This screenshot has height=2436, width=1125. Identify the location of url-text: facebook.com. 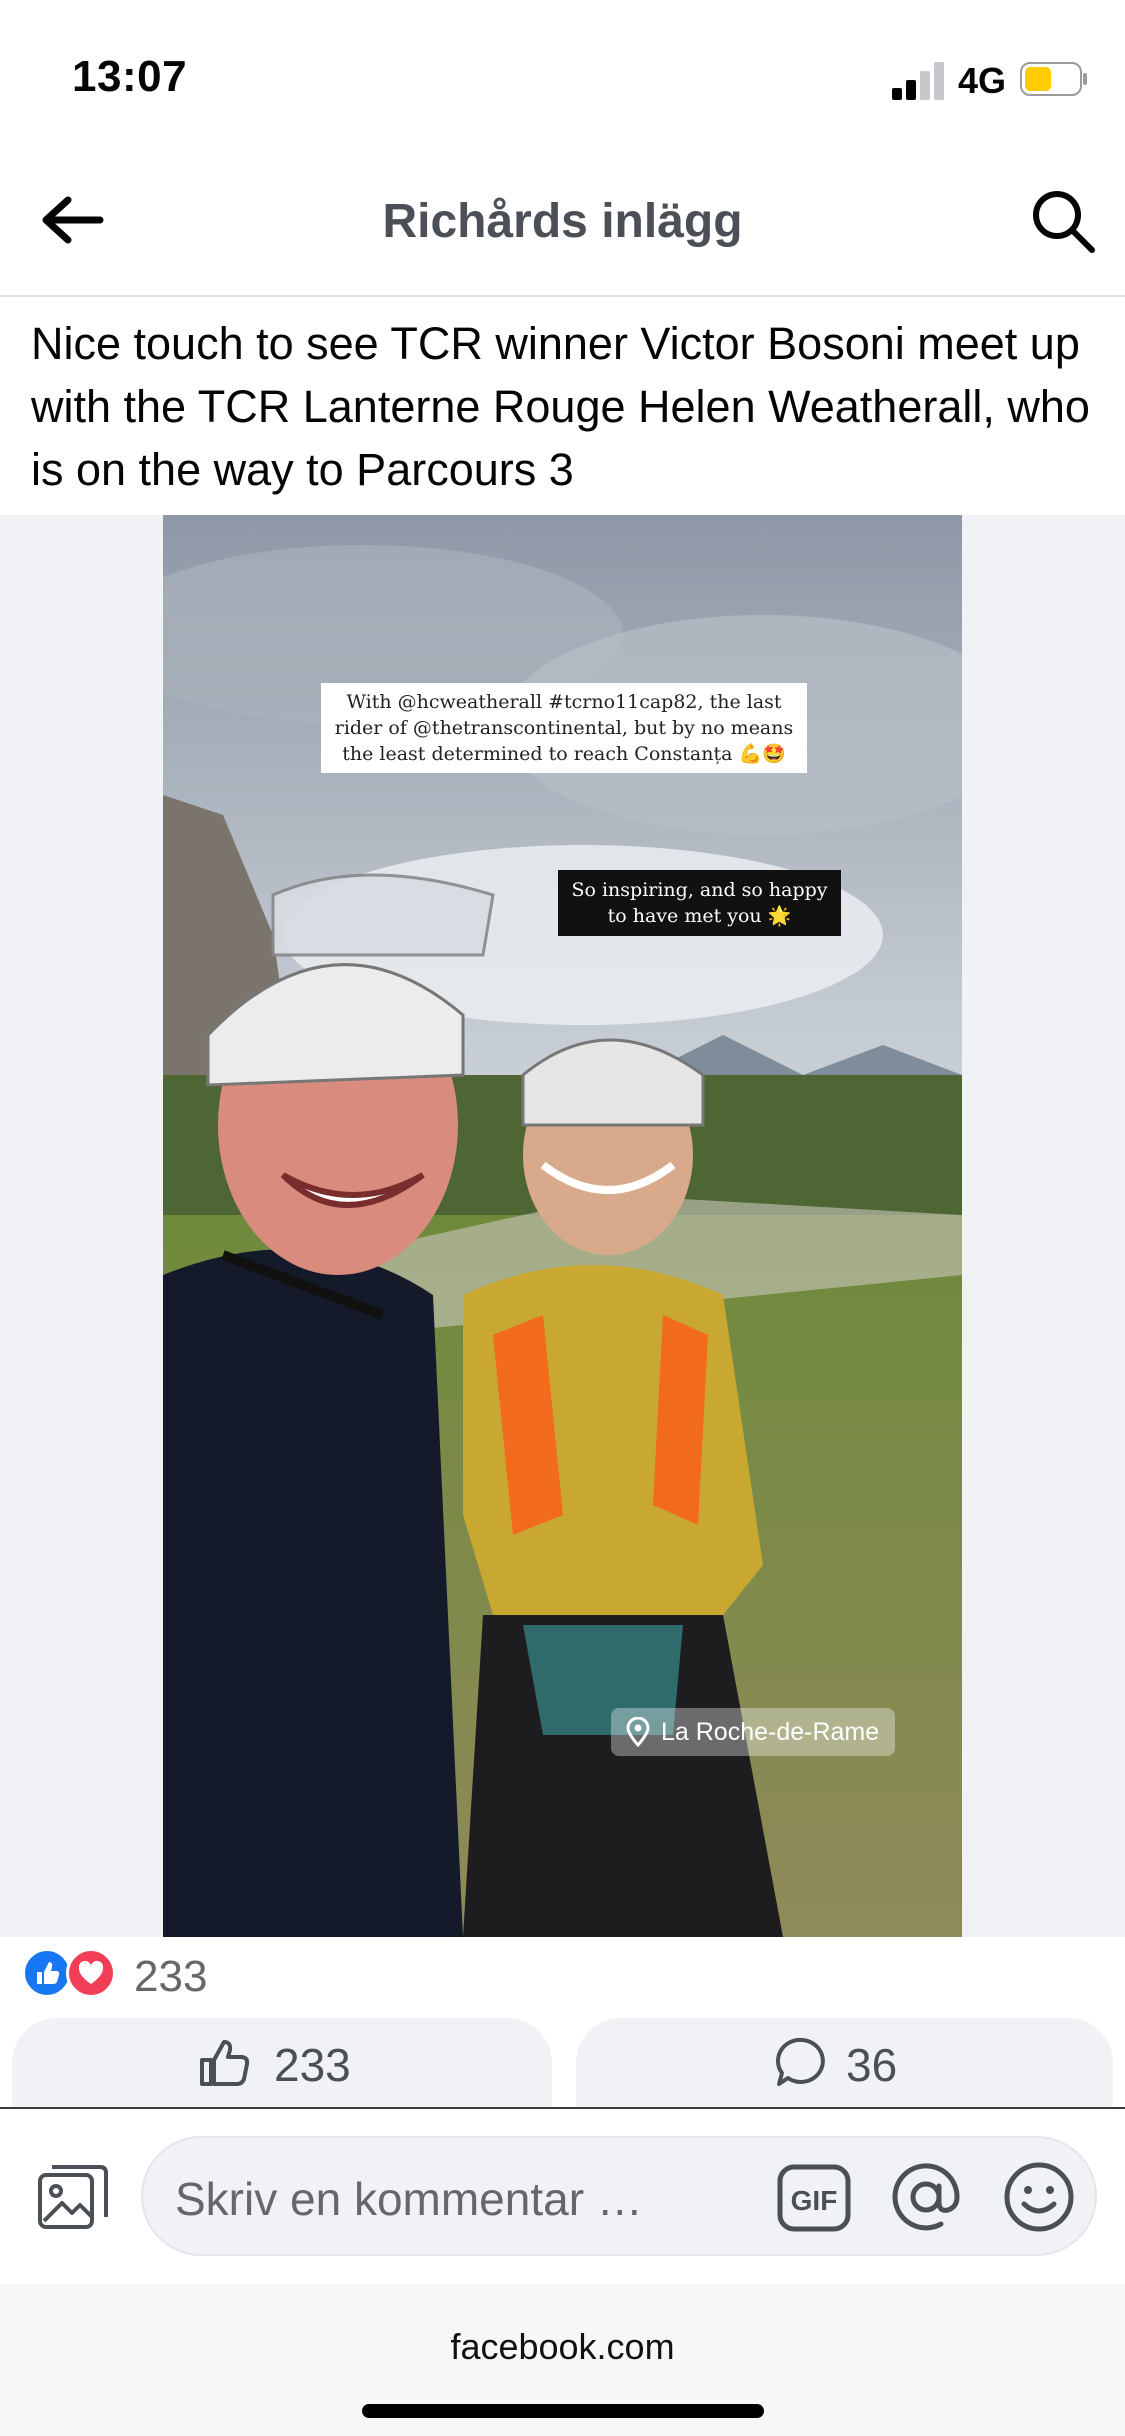
(562, 2347).